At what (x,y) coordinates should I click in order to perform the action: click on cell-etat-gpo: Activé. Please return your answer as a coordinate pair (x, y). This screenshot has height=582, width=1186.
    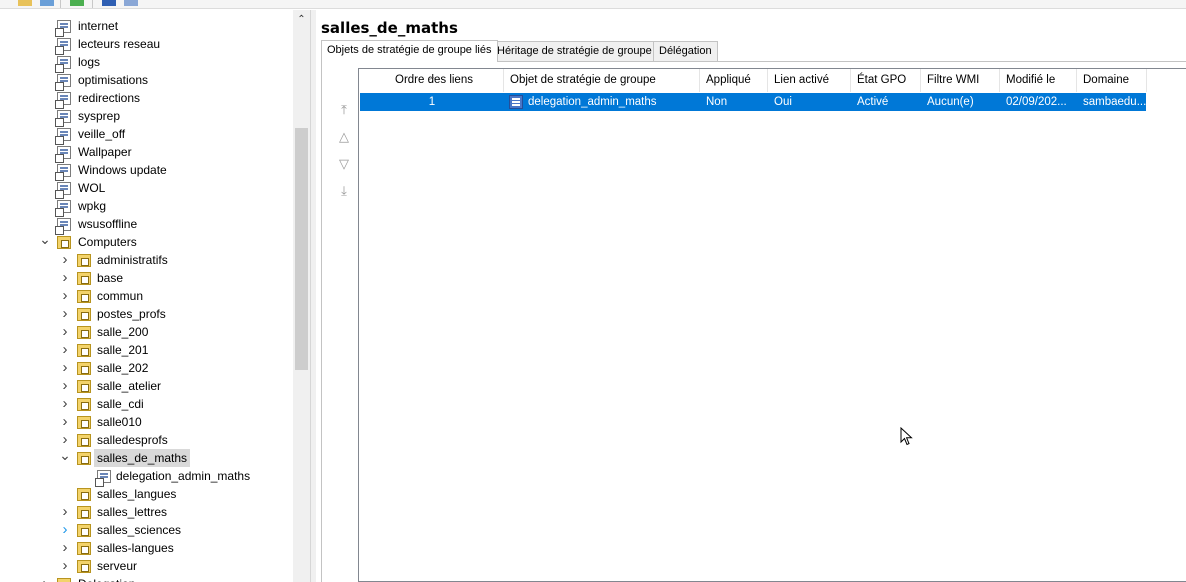
    Looking at the image, I should click on (873, 102).